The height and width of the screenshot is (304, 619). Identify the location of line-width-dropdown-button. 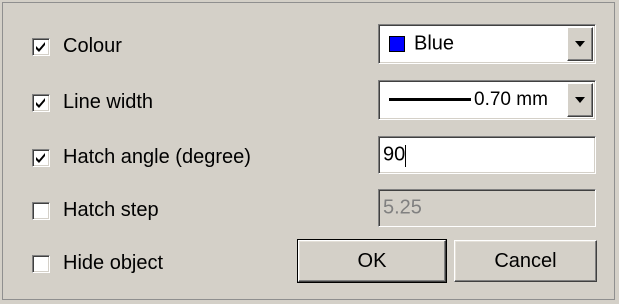
(580, 100).